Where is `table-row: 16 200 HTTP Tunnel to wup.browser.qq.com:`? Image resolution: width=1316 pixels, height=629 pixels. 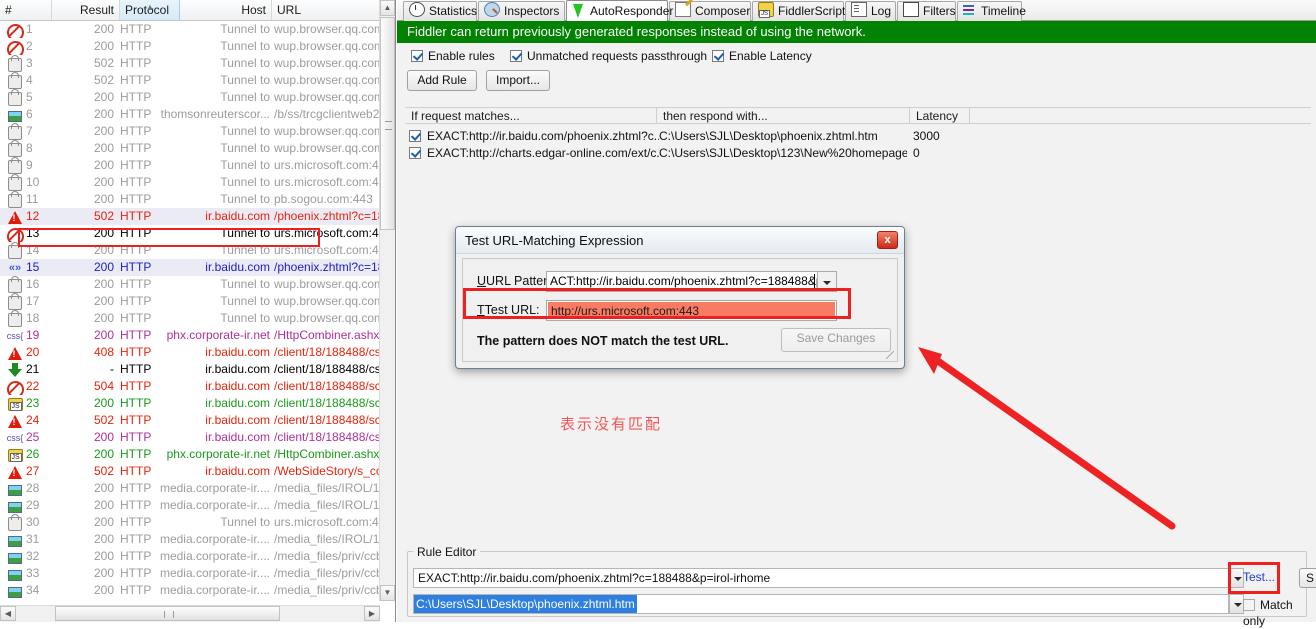
table-row: 16 200 HTTP Tunnel to wup.browser.qq.com: is located at coordinates (190, 284).